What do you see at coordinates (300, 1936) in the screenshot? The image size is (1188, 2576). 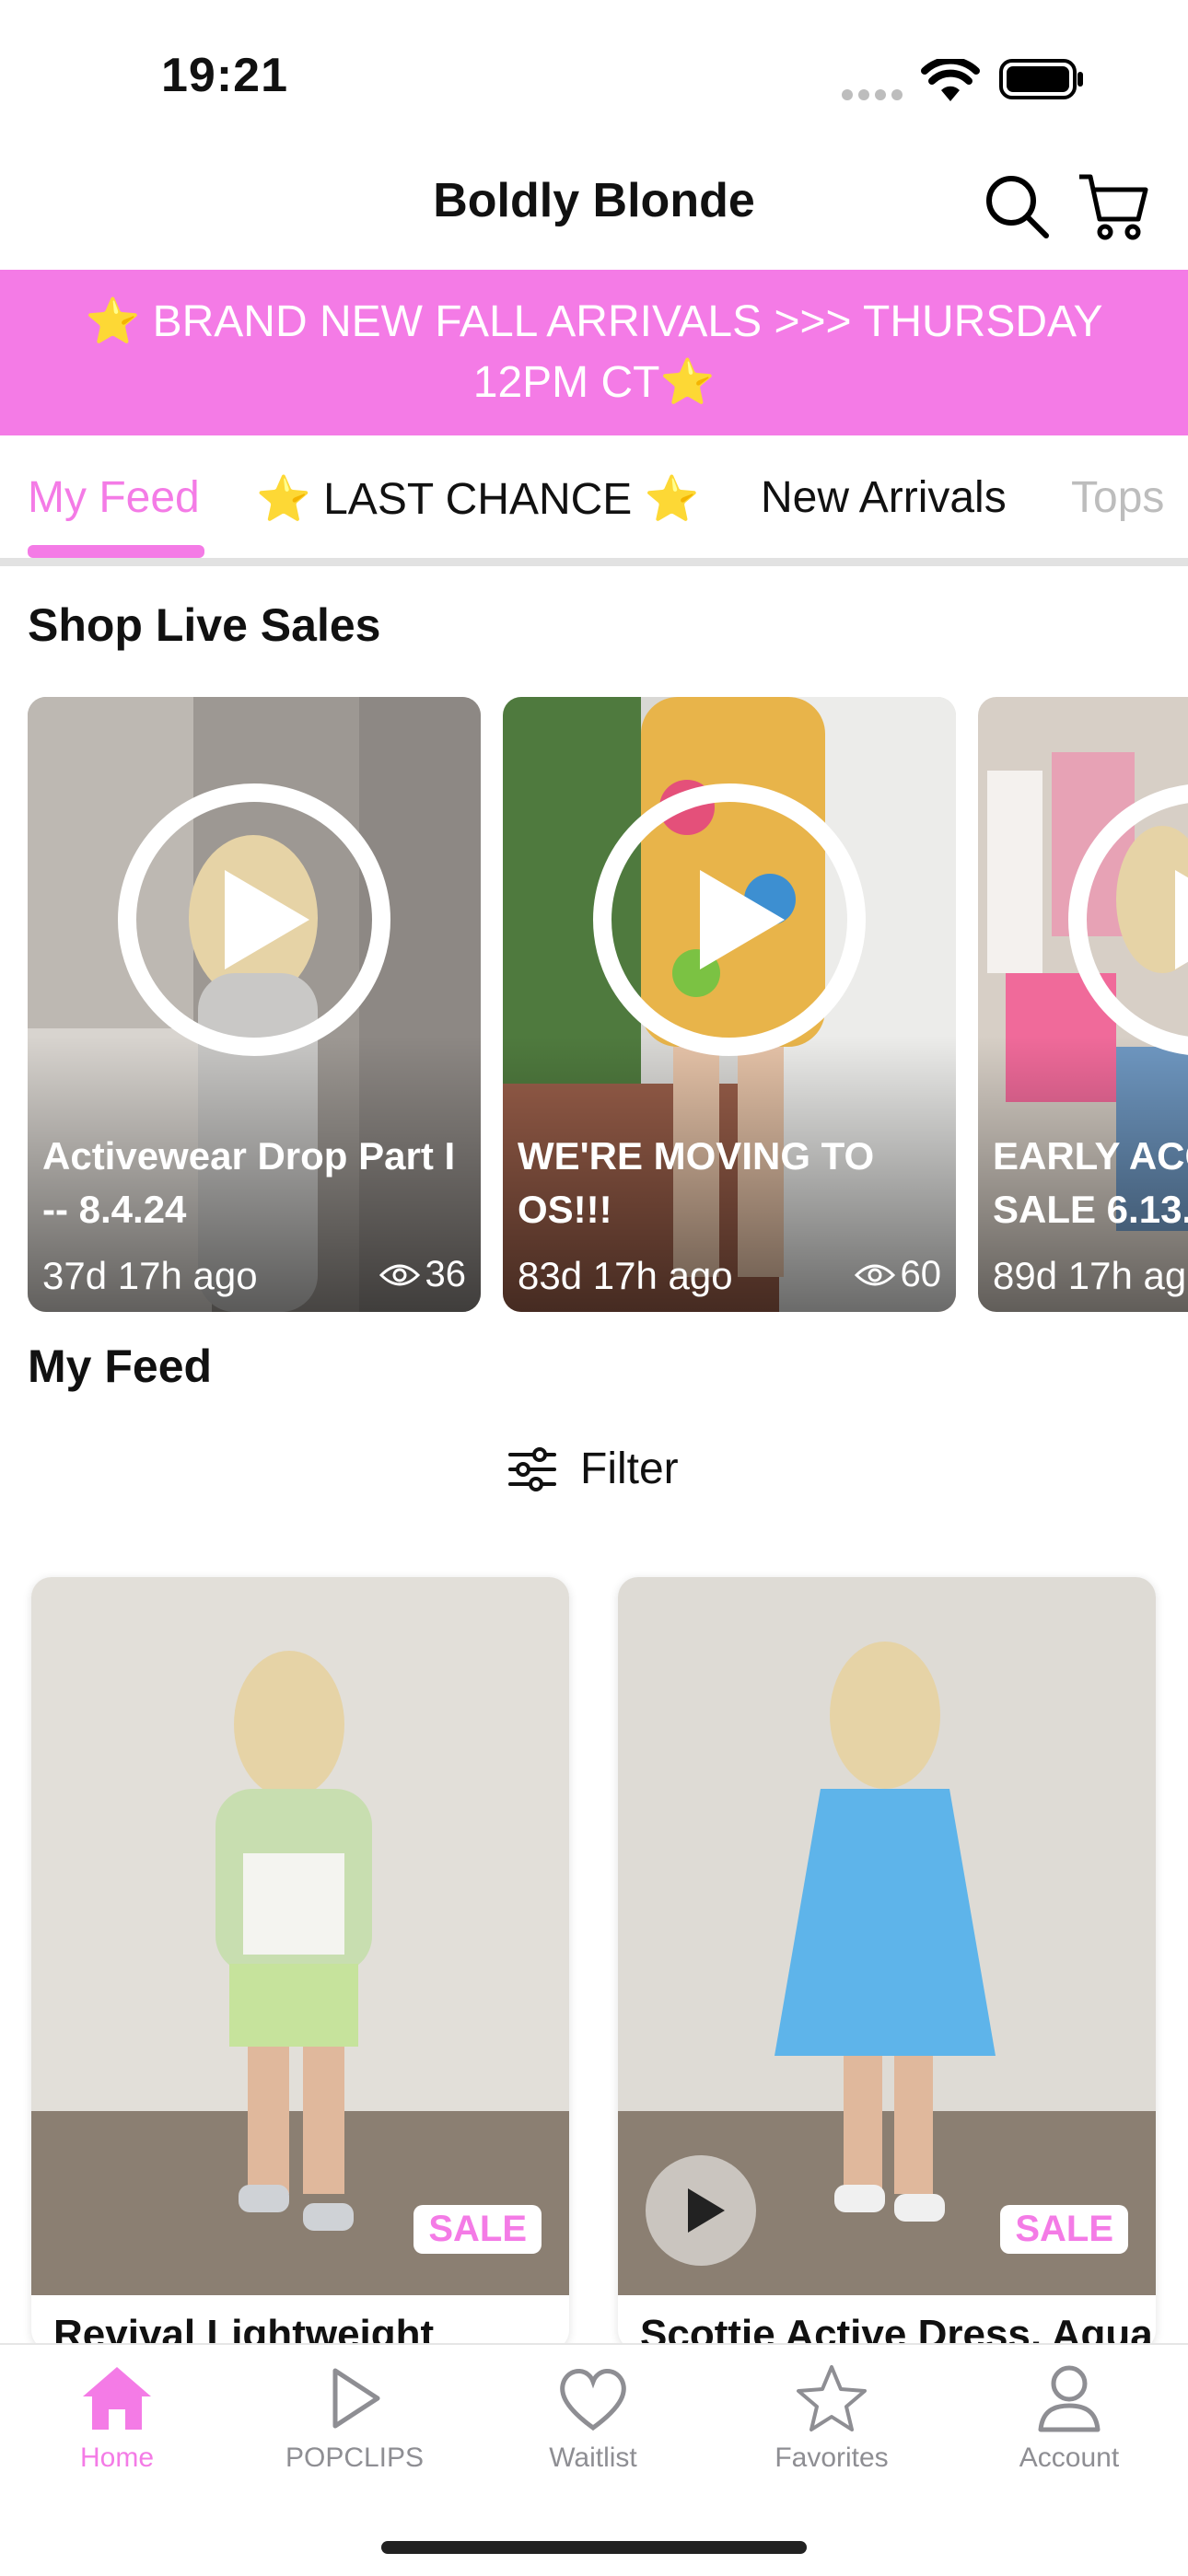 I see `product-image` at bounding box center [300, 1936].